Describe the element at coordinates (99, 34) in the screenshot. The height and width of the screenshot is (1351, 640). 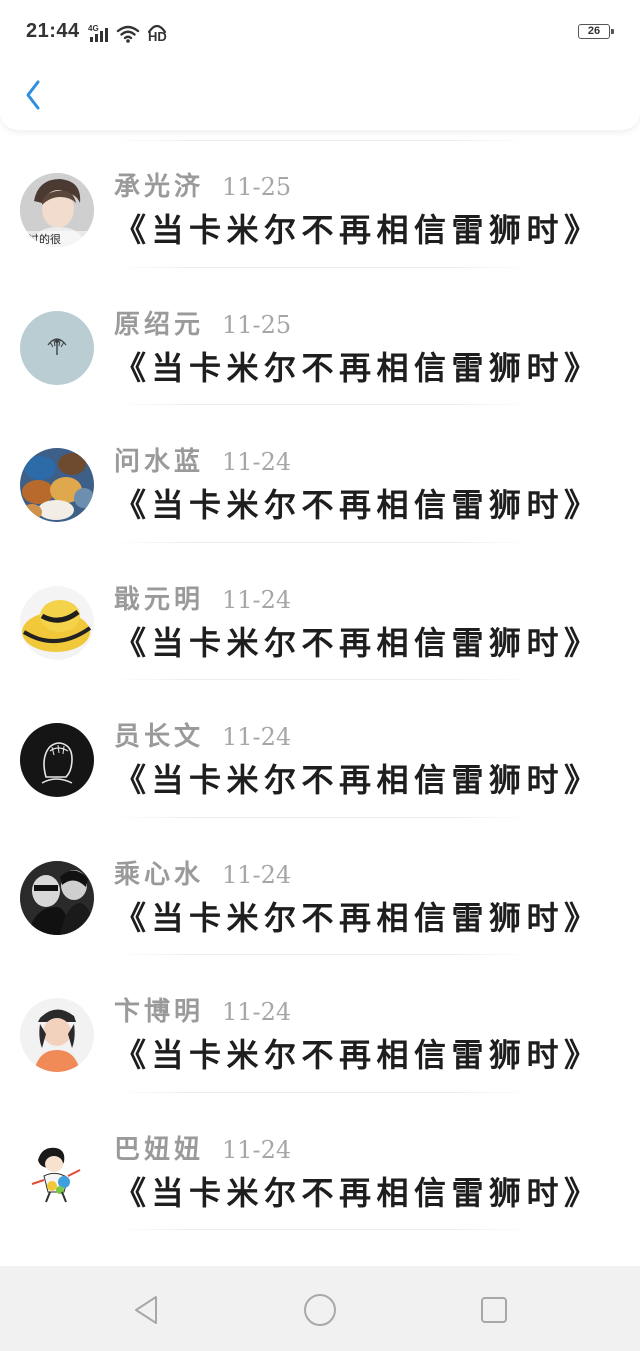
I see `cellular-signal-icon: 4G` at that location.